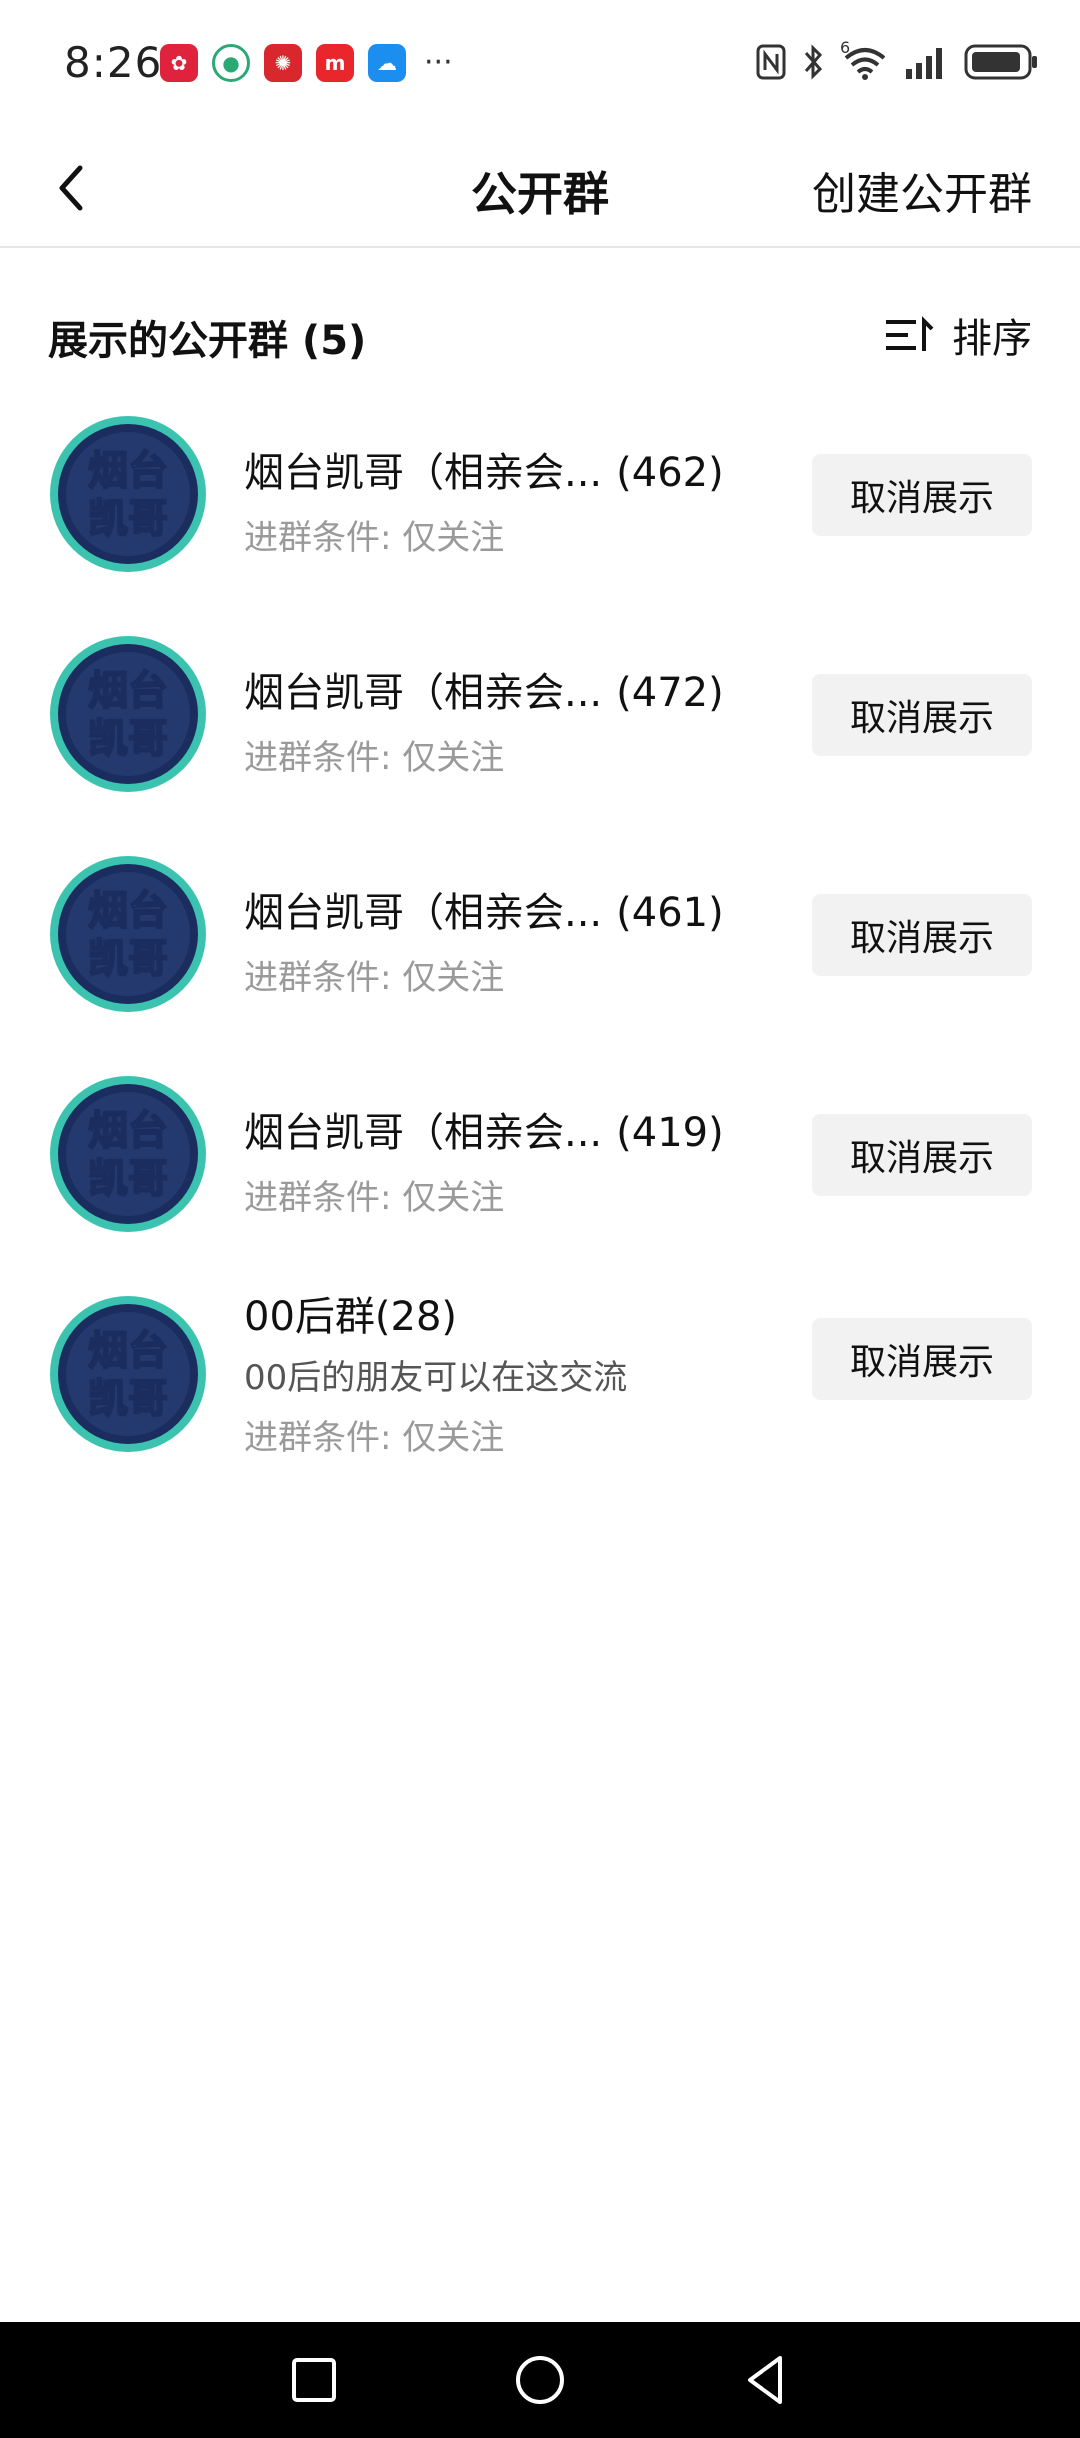 This screenshot has width=1080, height=2438. I want to click on app-notification-icon: m, so click(335, 63).